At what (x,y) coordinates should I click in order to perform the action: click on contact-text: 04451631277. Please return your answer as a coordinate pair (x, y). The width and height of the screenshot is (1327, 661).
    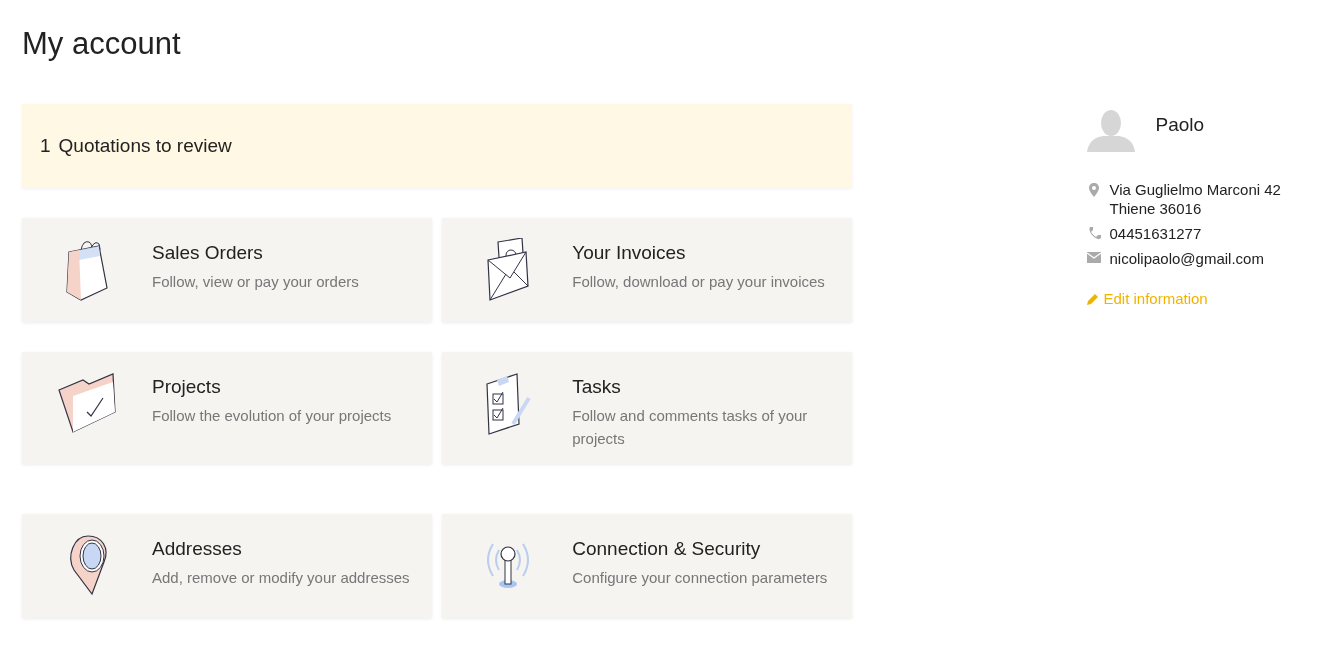
    Looking at the image, I should click on (1155, 233).